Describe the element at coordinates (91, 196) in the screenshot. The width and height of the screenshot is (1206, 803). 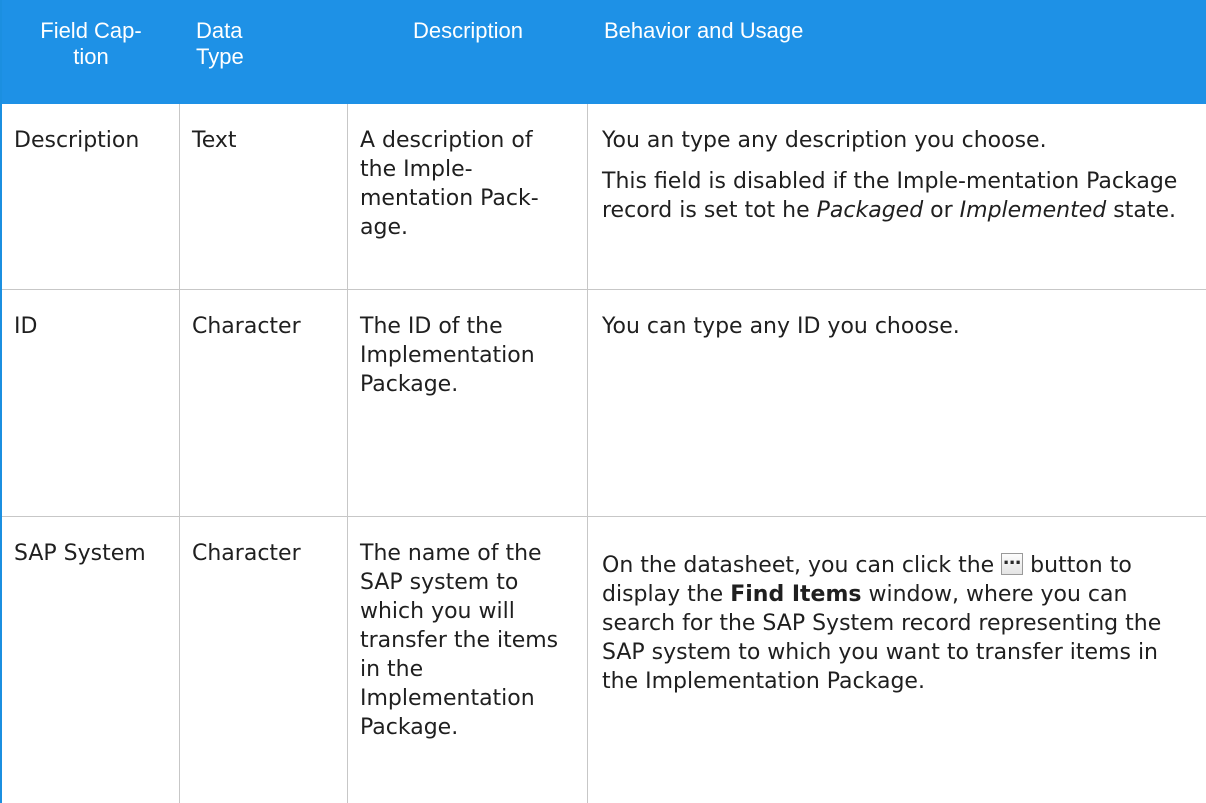
I see `field-caption-cell: Description` at that location.